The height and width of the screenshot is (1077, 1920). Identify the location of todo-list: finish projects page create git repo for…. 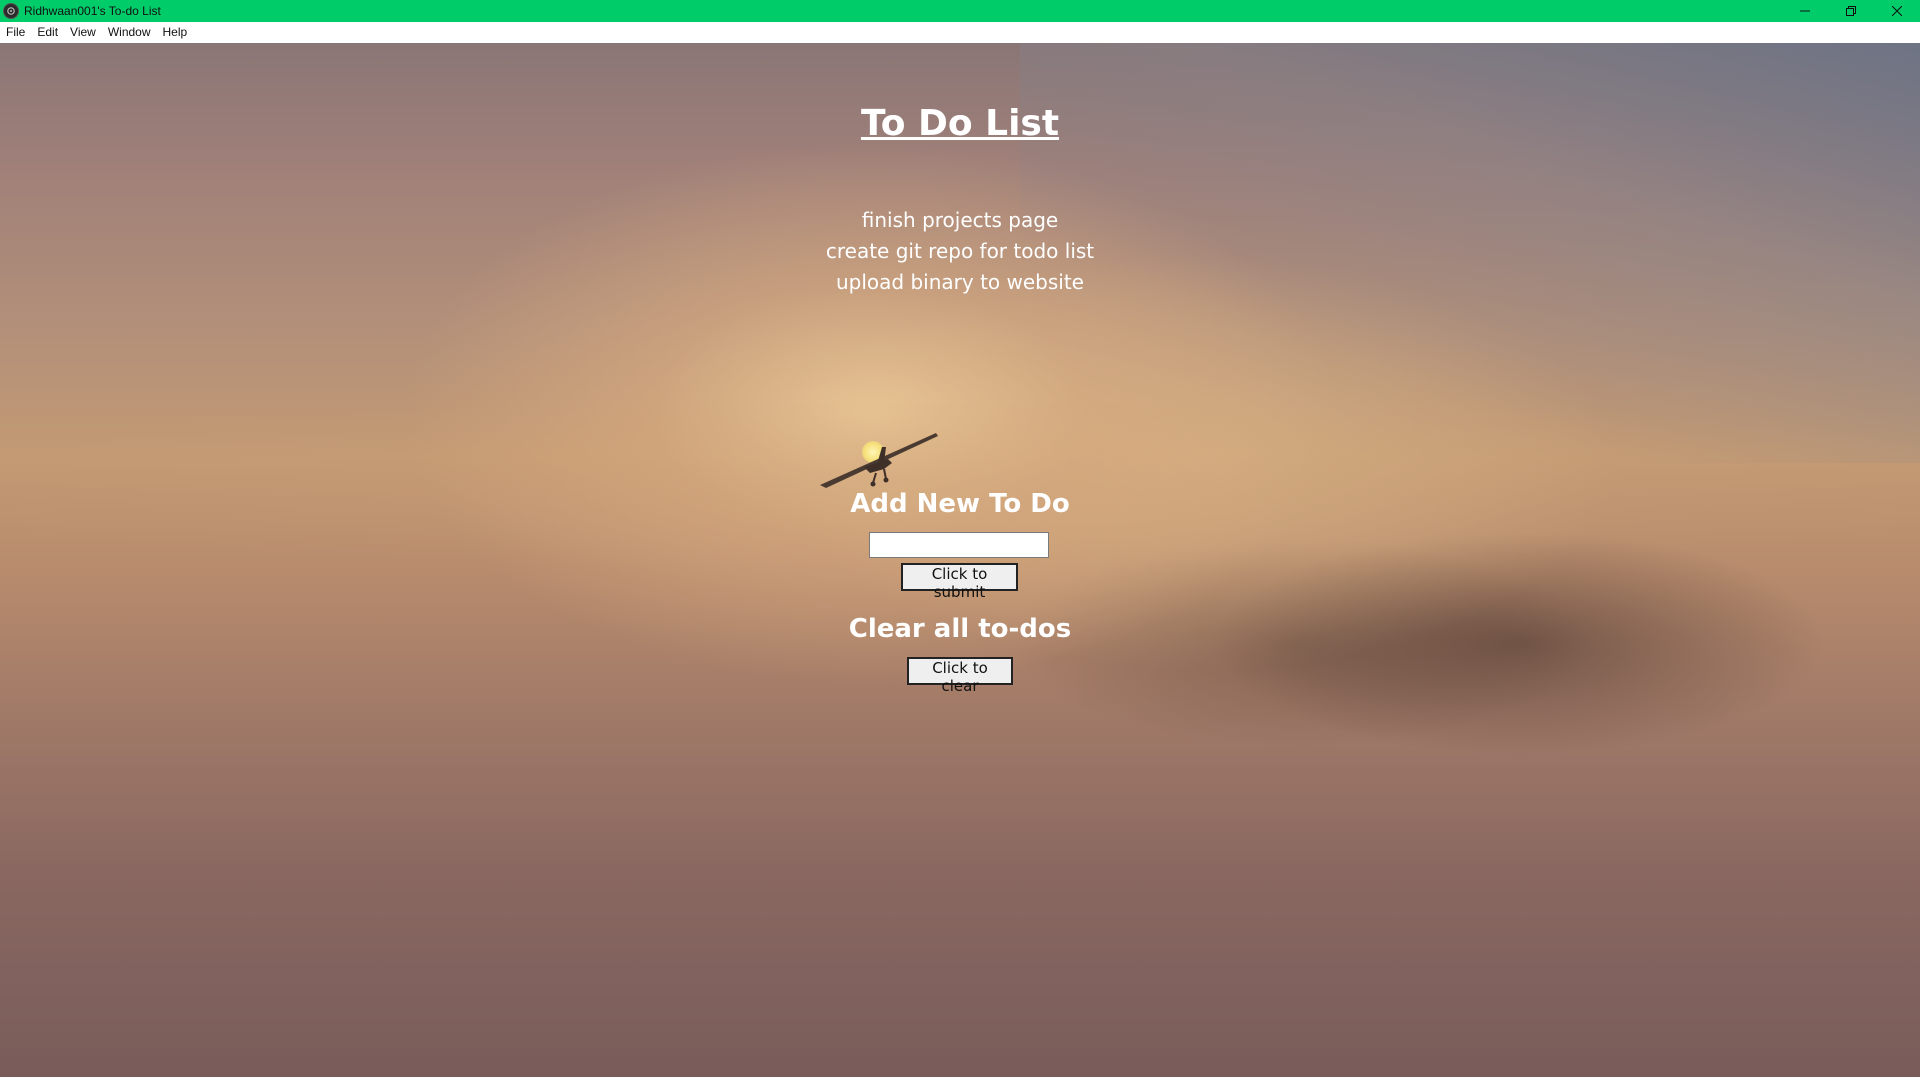
(960, 251).